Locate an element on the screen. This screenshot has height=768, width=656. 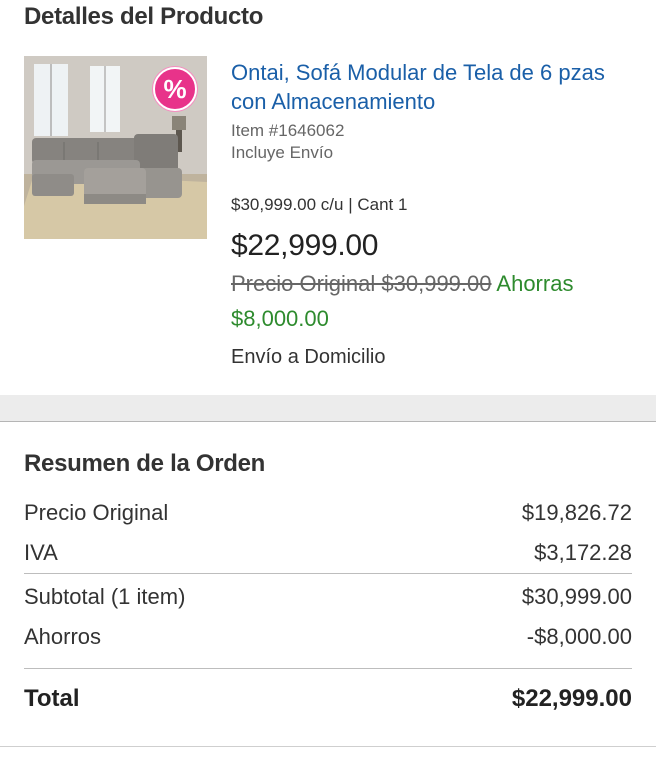
summary-row-subtotal: Subtotal (1 item) $30,999.00 is located at coordinates (328, 597).